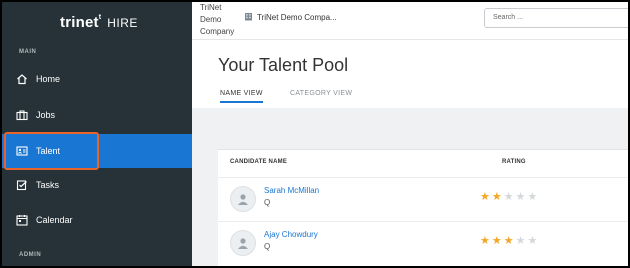 The image size is (630, 268). I want to click on candidate-name-link: Ajay Chowdury, so click(291, 234).